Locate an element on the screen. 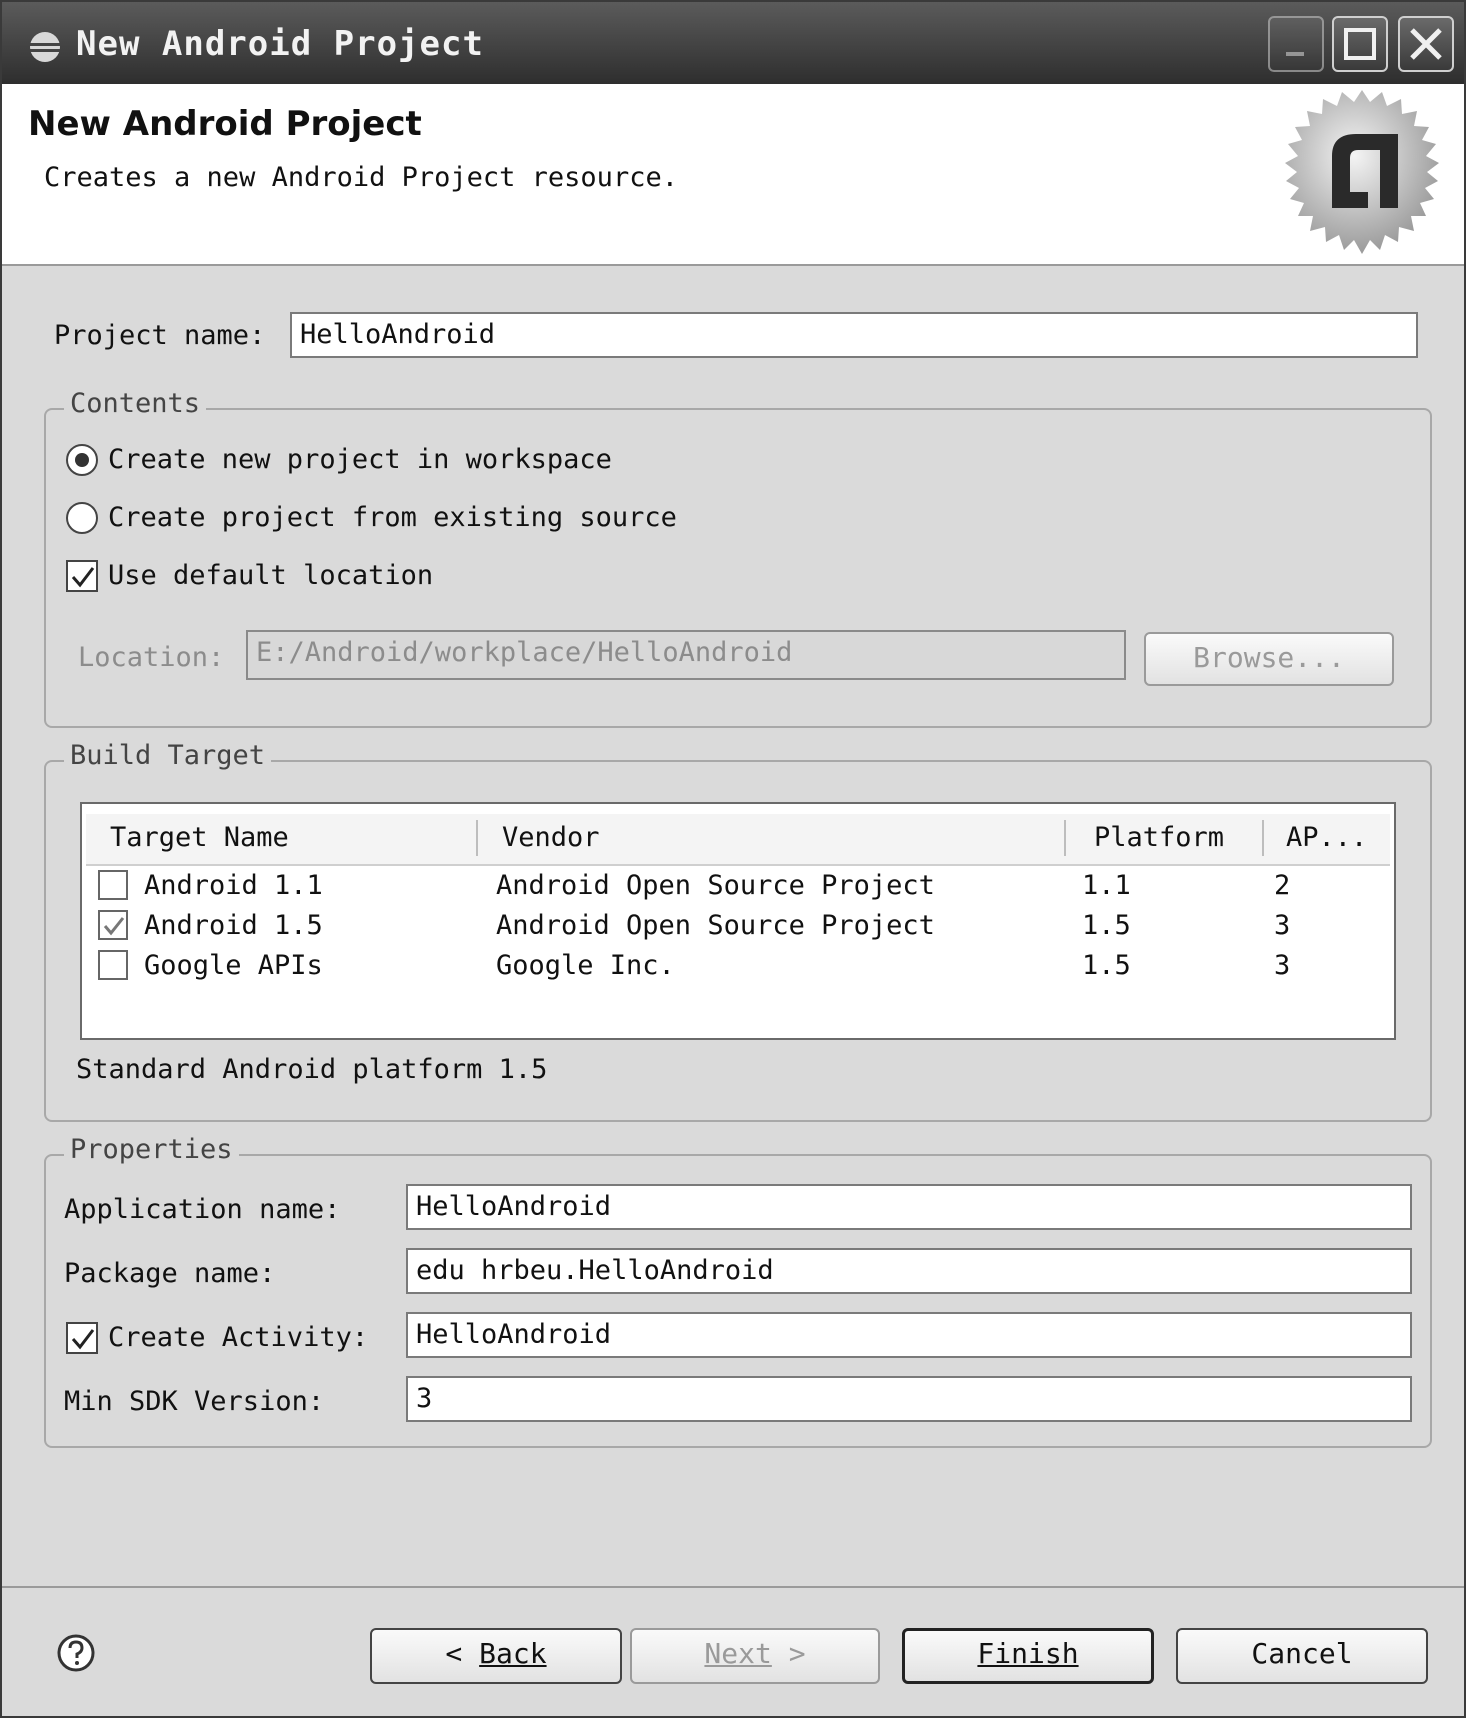 The height and width of the screenshot is (1725, 1470). maximize-icon is located at coordinates (1360, 44).